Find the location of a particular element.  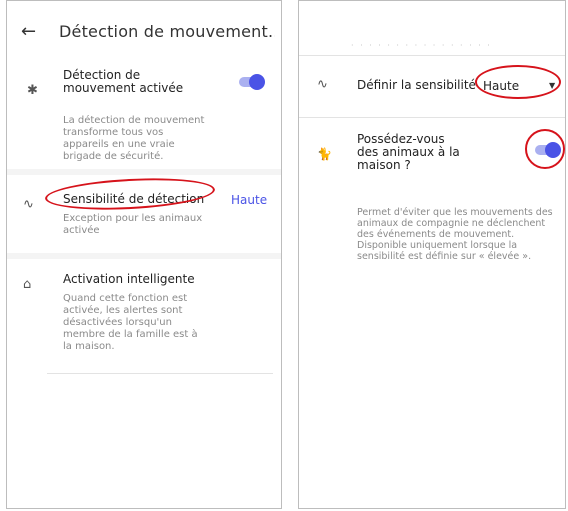

pets-desc-5: sensibilité est définie sur « élevée ». is located at coordinates (444, 256).